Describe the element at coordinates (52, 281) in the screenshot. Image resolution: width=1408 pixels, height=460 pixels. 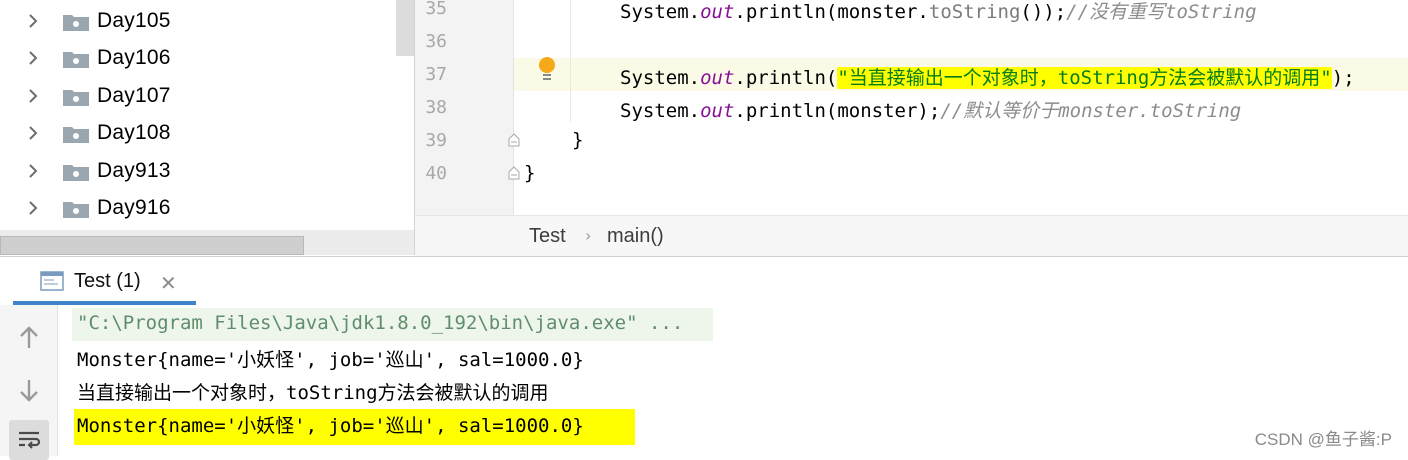
I see `console-icon` at that location.